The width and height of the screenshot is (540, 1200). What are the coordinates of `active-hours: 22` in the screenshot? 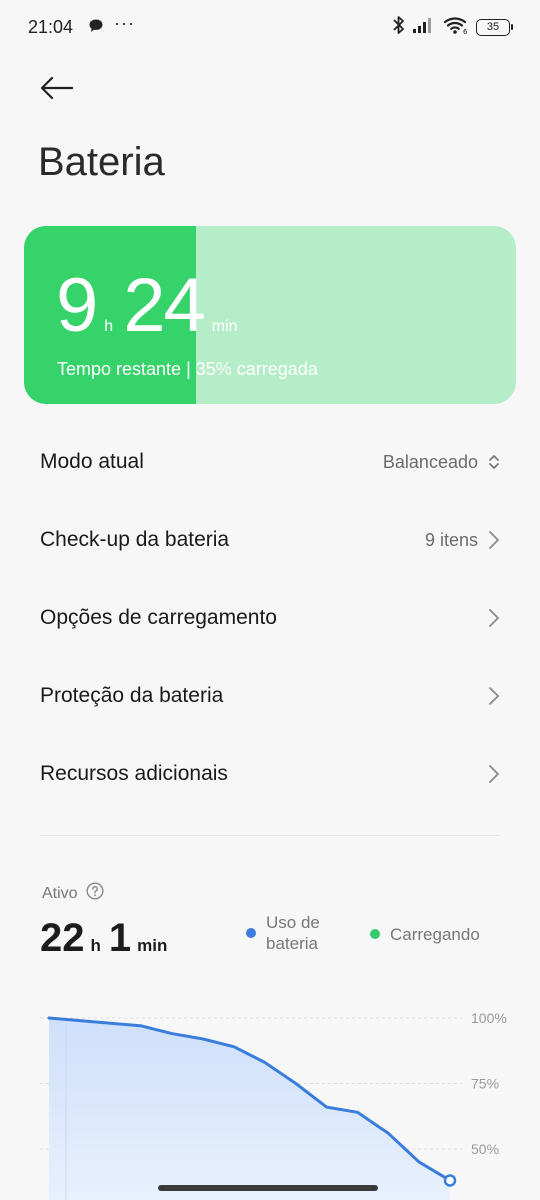 It's located at (62, 938).